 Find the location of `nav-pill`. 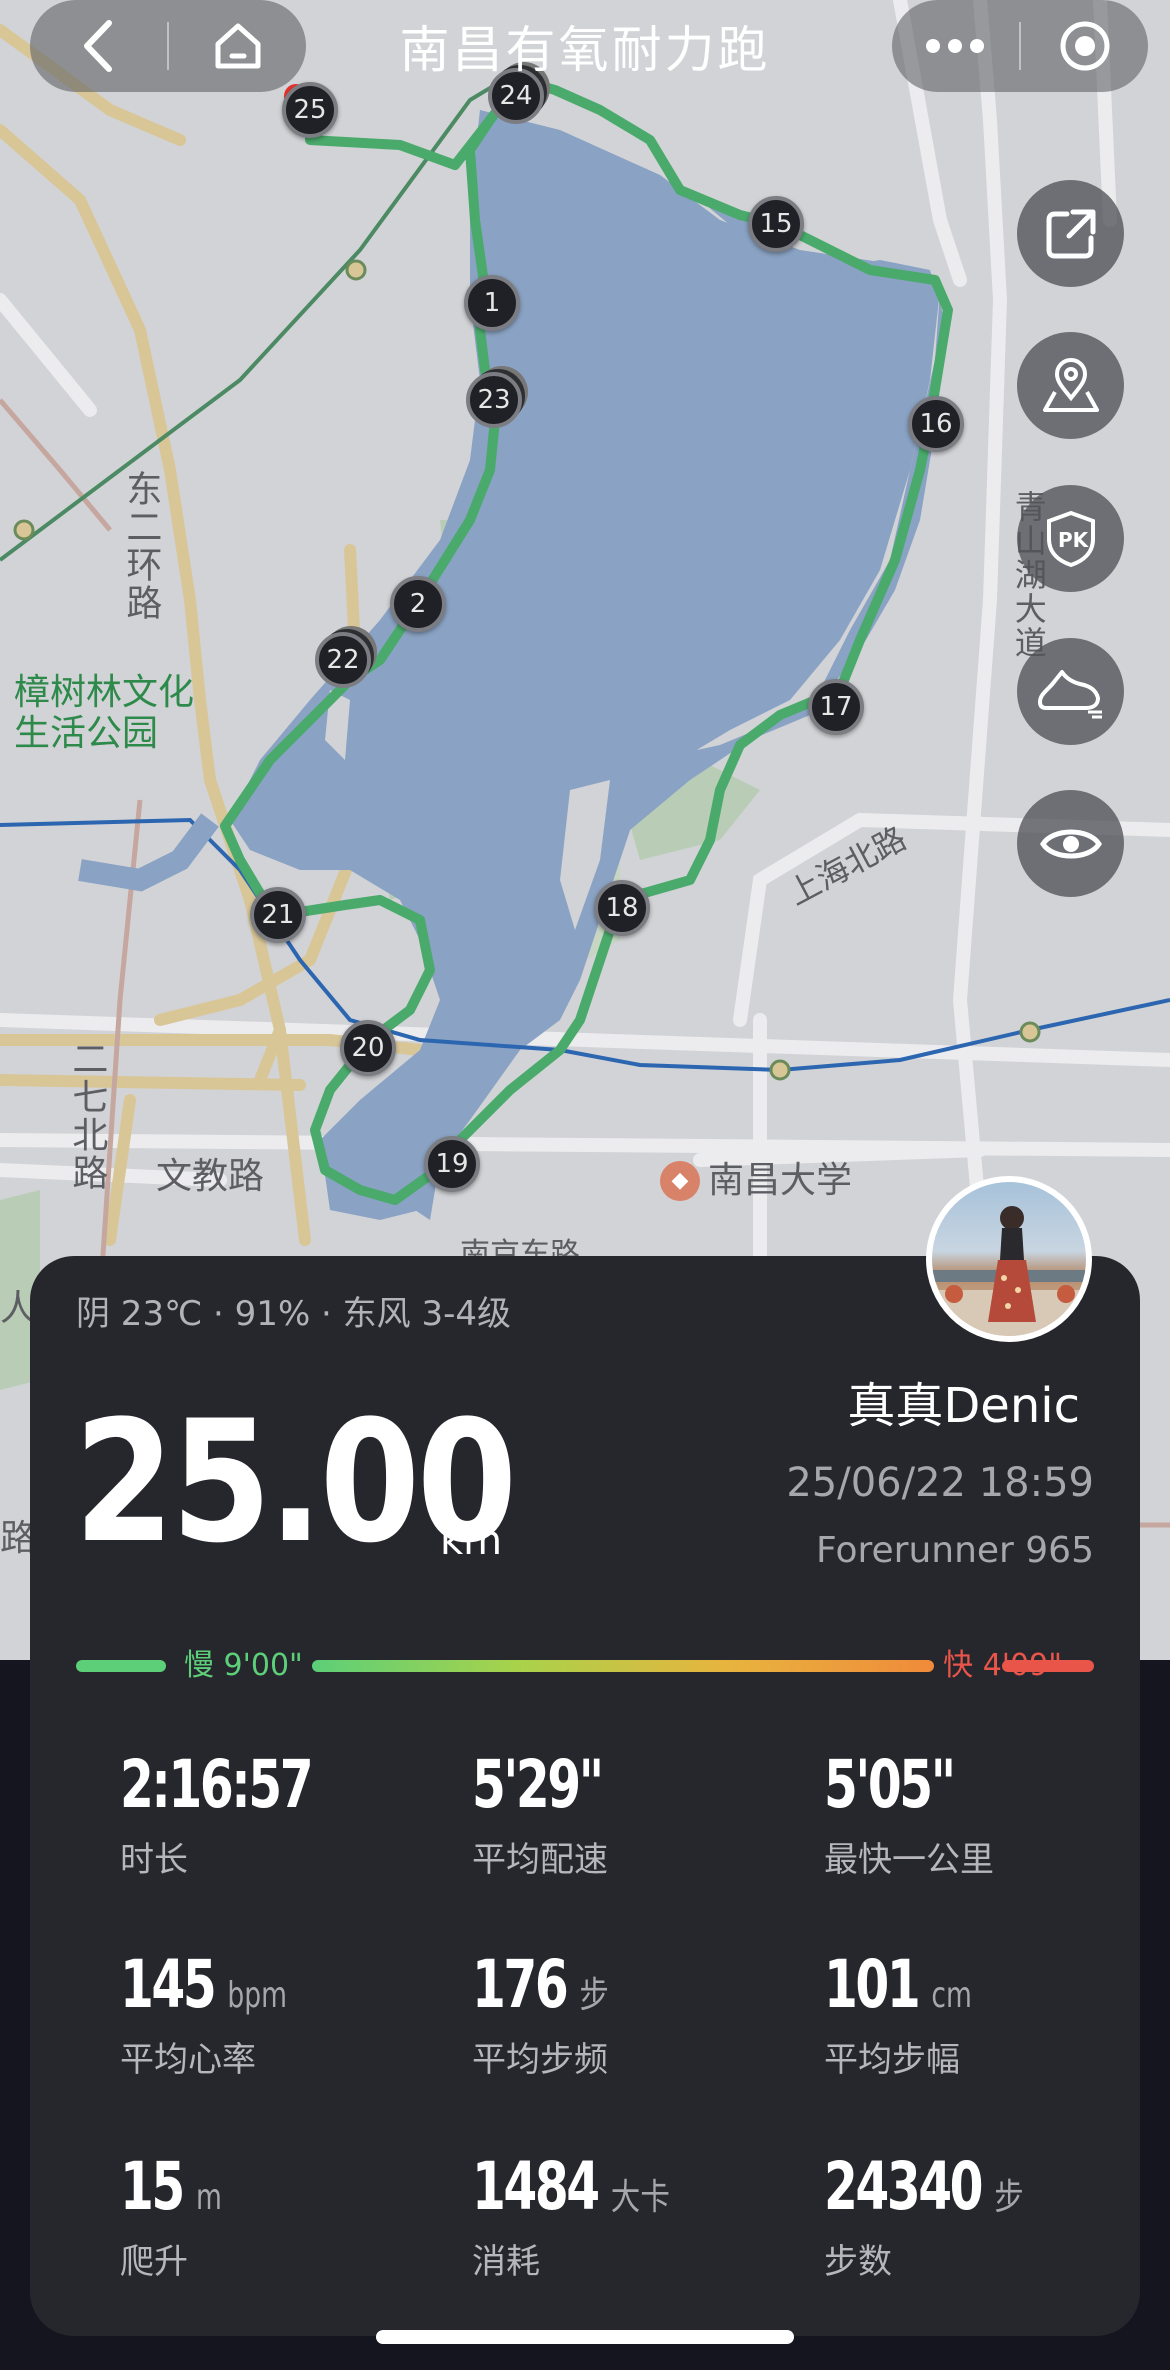

nav-pill is located at coordinates (168, 46).